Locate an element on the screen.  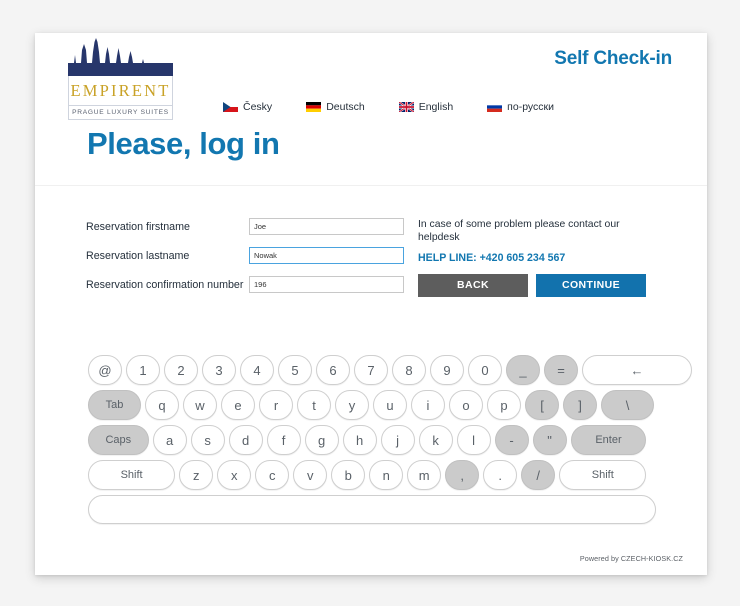
gb-flag-icon is located at coordinates (406, 107).